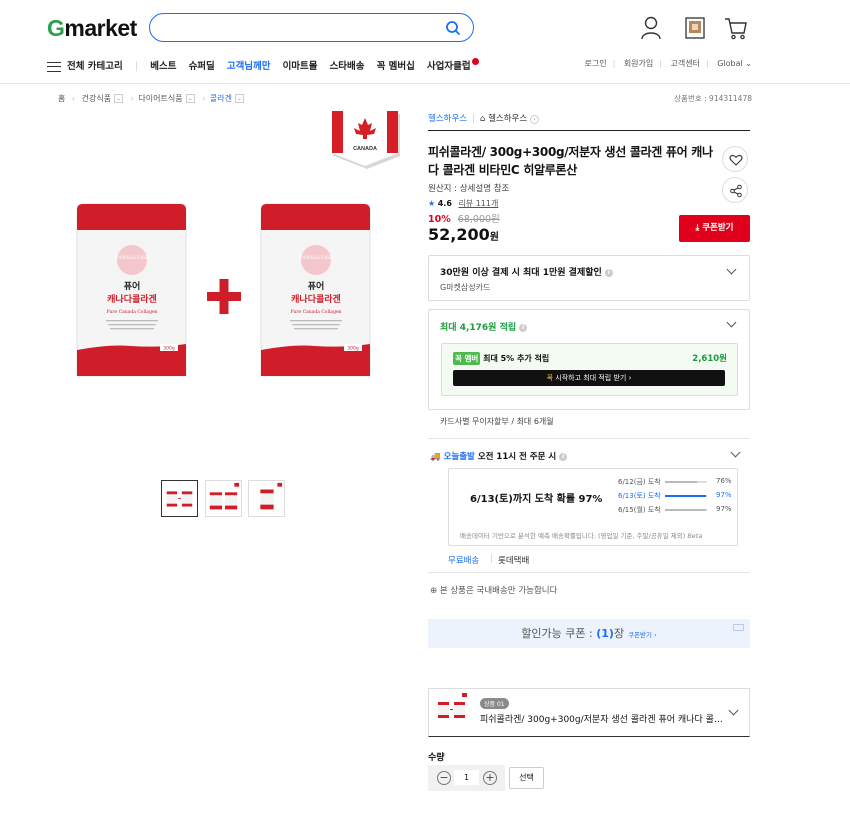 This screenshot has height=839, width=850. I want to click on coupon-download-button: ⤓ 쿠폰받기, so click(714, 228).